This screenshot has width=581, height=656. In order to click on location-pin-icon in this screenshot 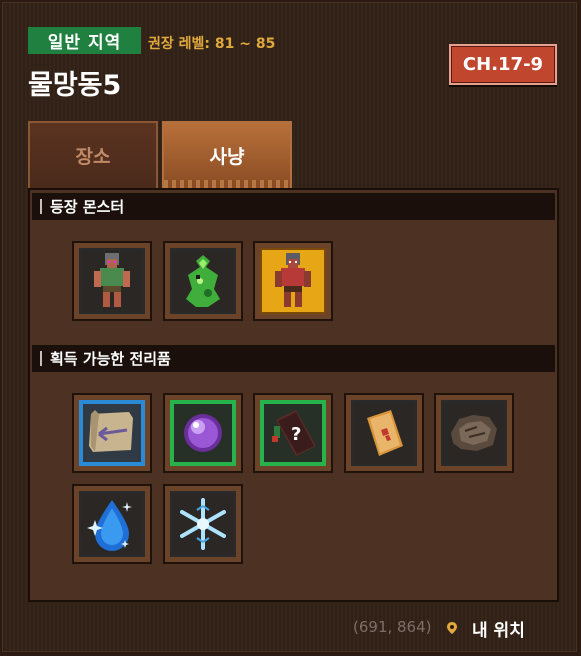, I will do `click(452, 629)`.